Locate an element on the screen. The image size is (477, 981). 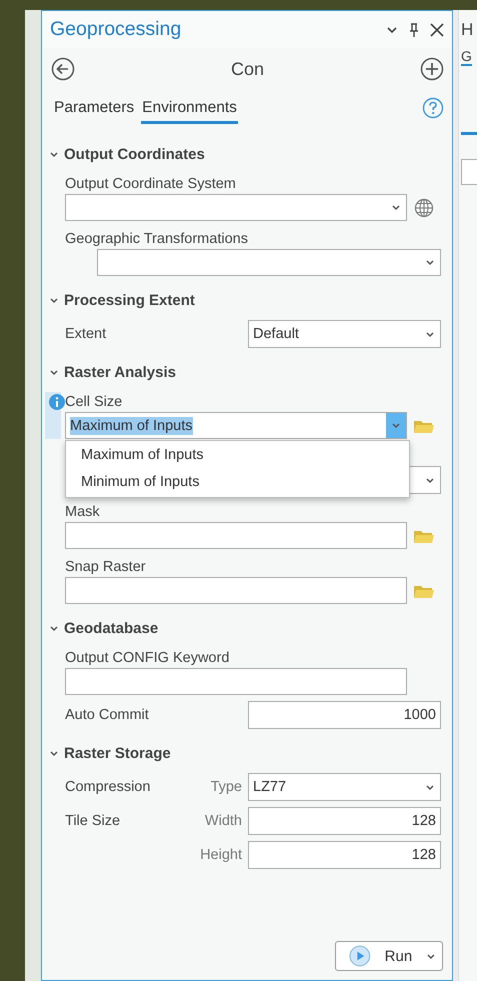
dropdown-icon is located at coordinates (392, 29).